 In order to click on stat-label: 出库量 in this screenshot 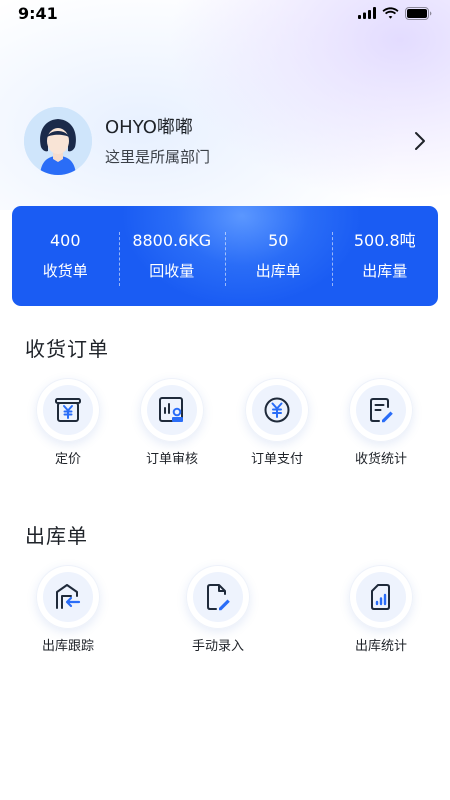, I will do `click(385, 271)`.